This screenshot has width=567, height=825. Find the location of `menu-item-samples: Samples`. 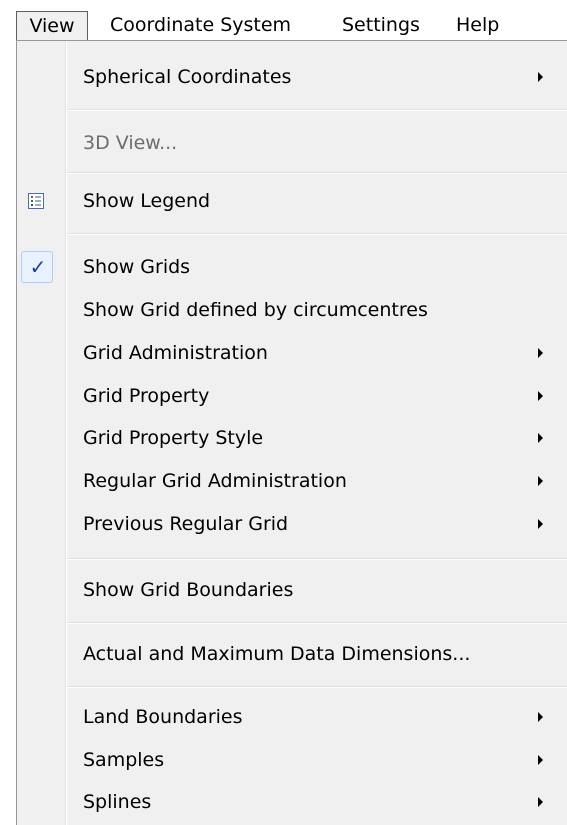

menu-item-samples: Samples is located at coordinates (284, 760).